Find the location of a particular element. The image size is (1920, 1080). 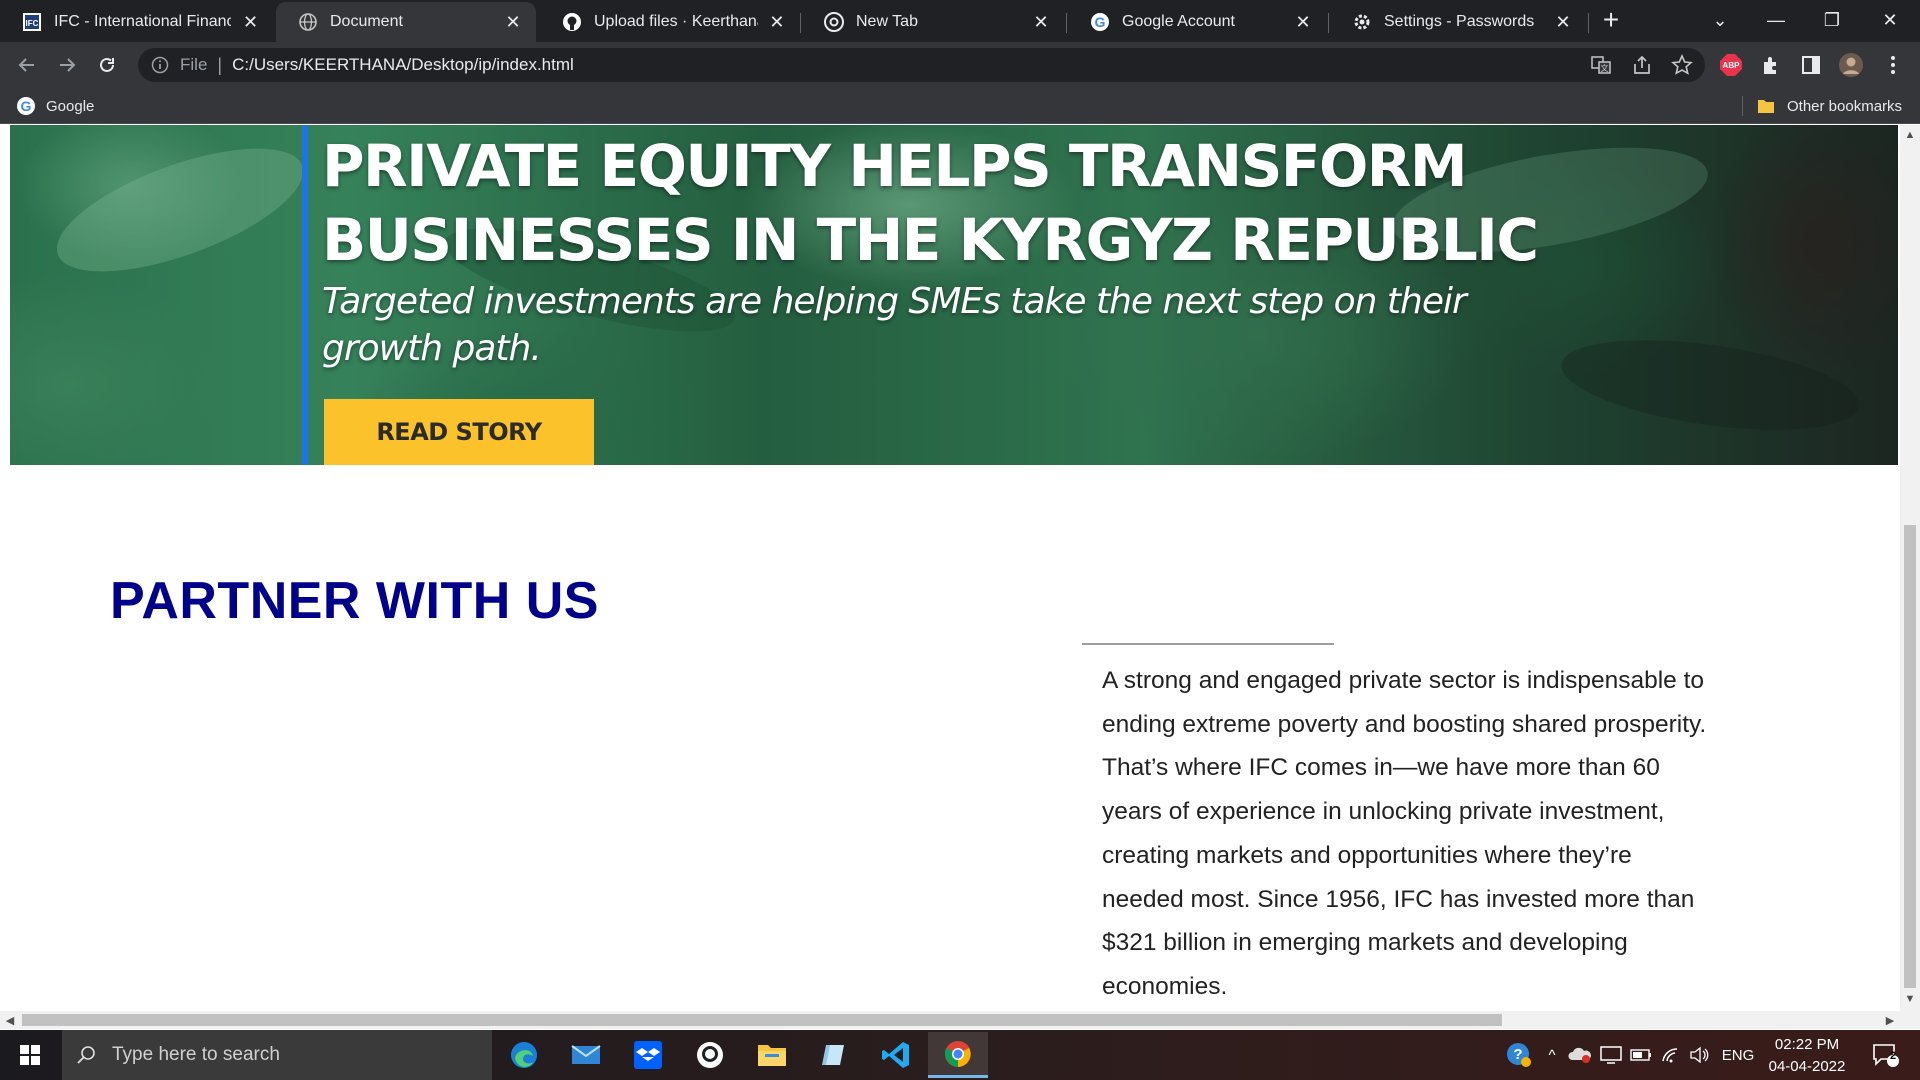

reload-icon is located at coordinates (107, 65).